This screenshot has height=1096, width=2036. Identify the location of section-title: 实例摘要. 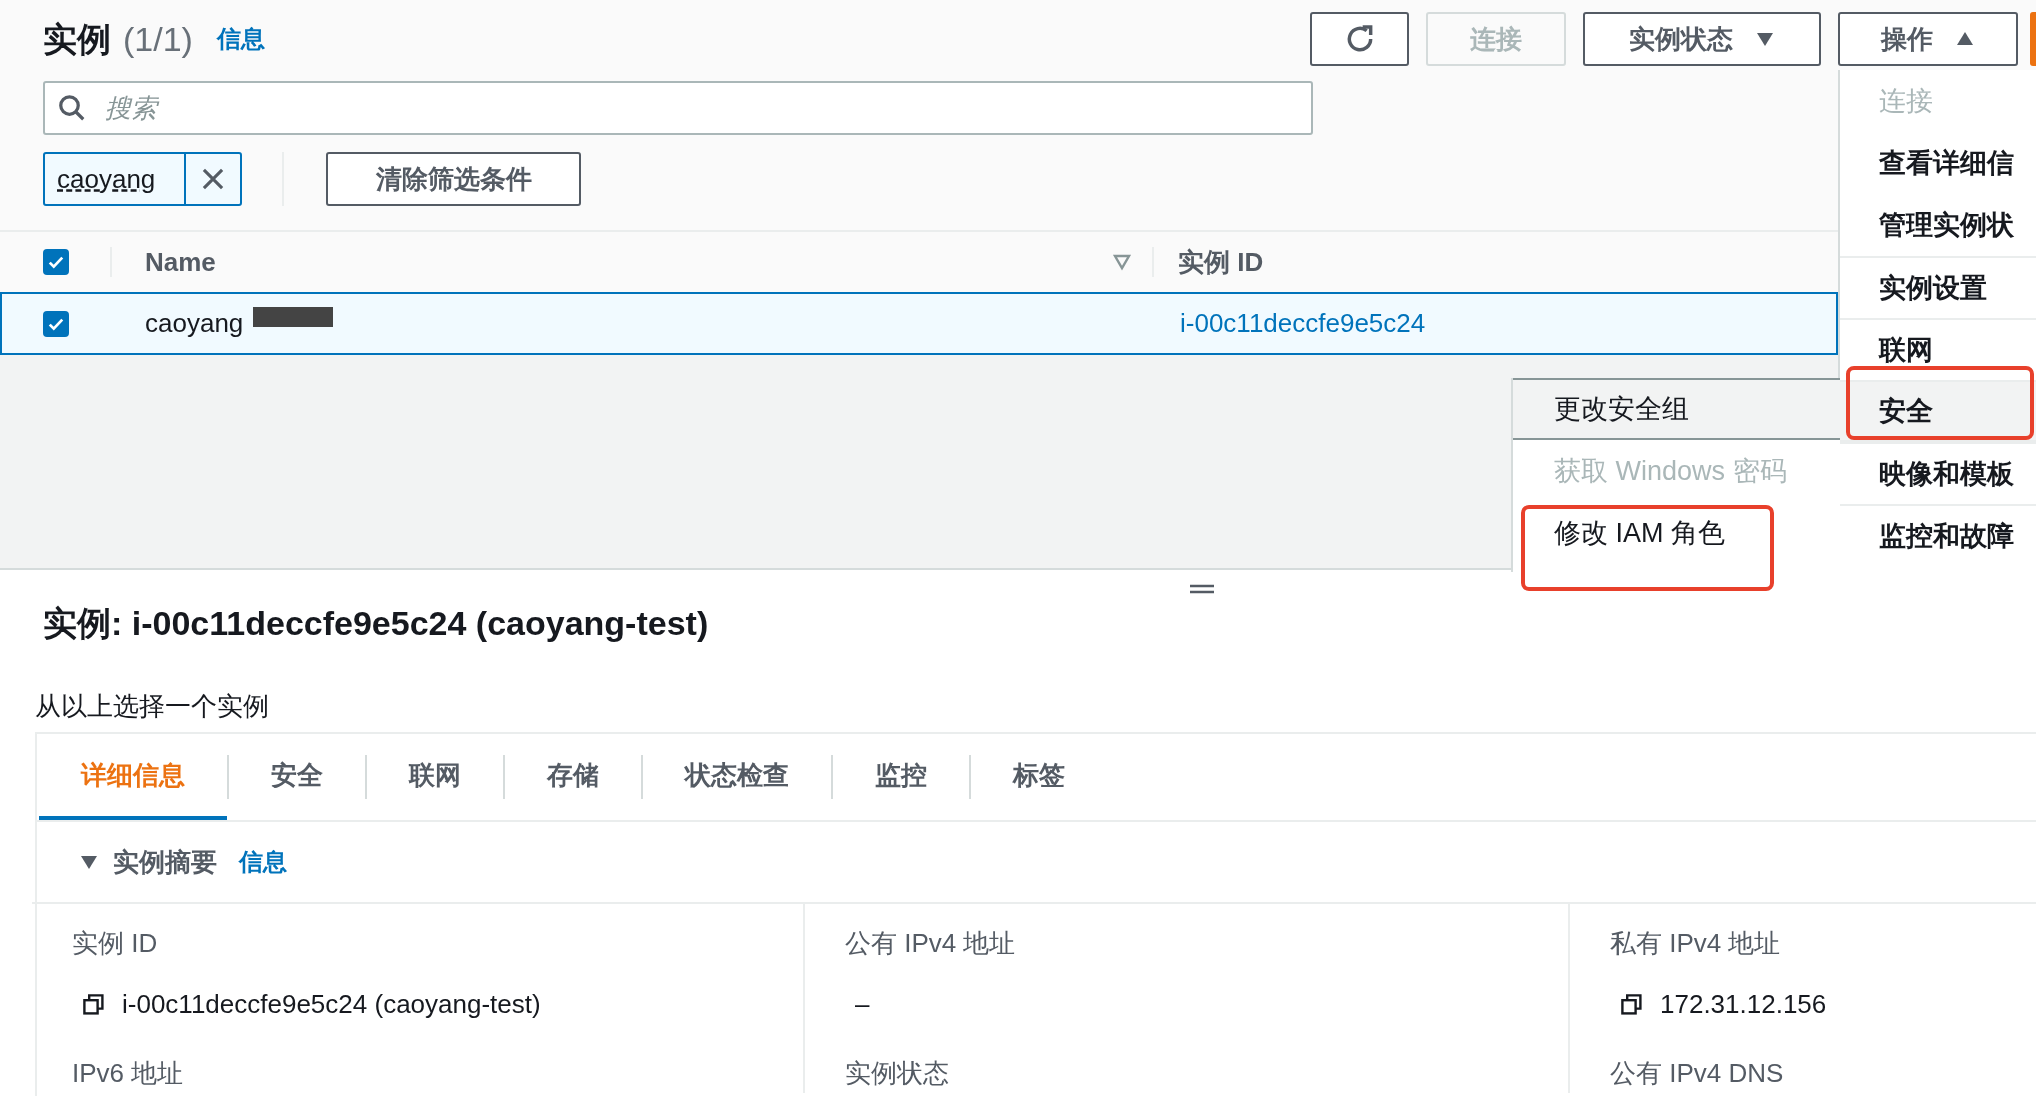
(165, 862).